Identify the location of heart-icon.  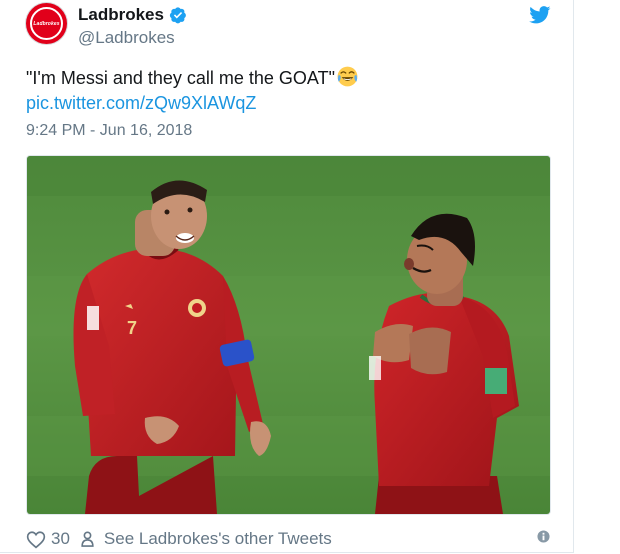
(36, 539).